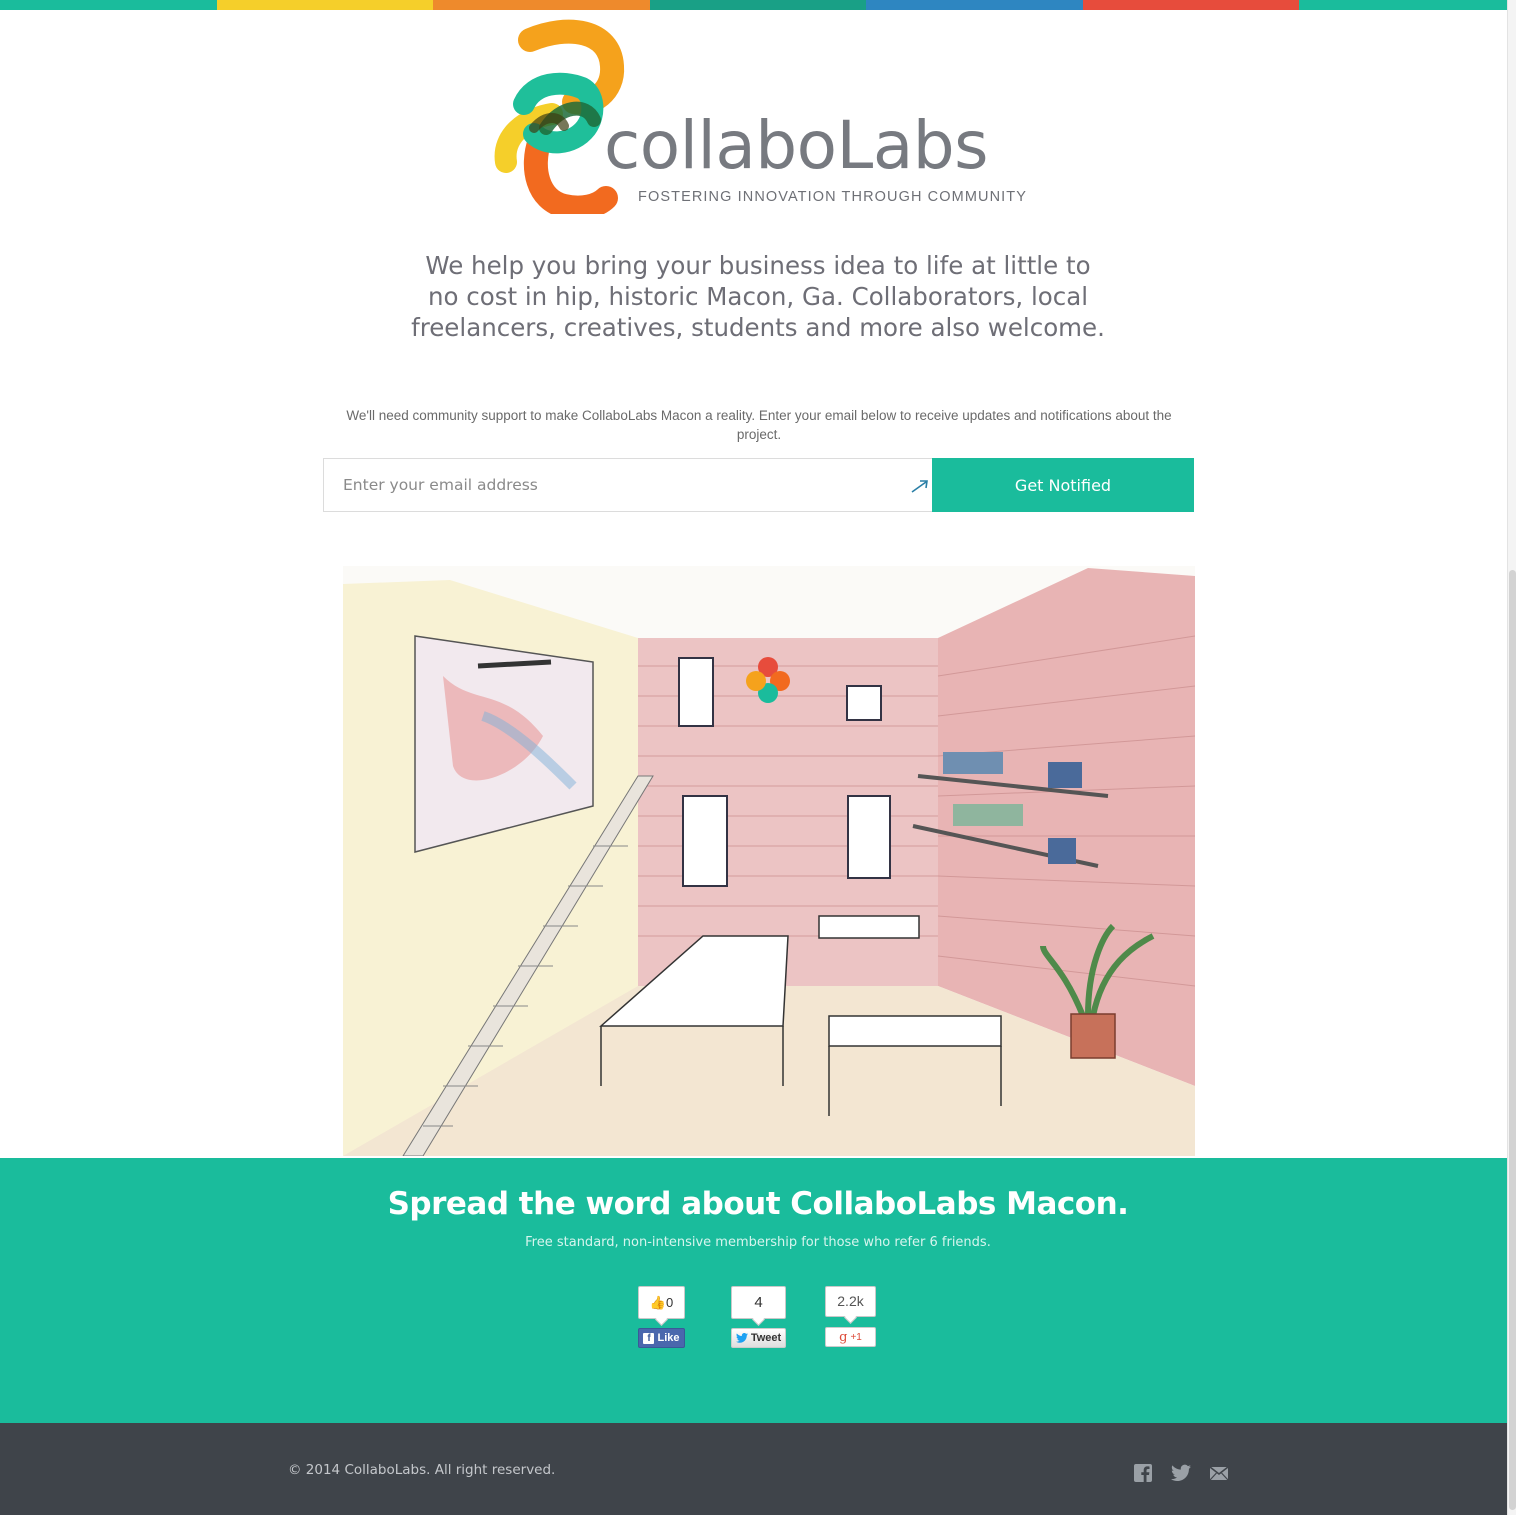 This screenshot has height=1515, width=1516. What do you see at coordinates (1512, 1040) in the screenshot?
I see `scrollbar-thumb` at bounding box center [1512, 1040].